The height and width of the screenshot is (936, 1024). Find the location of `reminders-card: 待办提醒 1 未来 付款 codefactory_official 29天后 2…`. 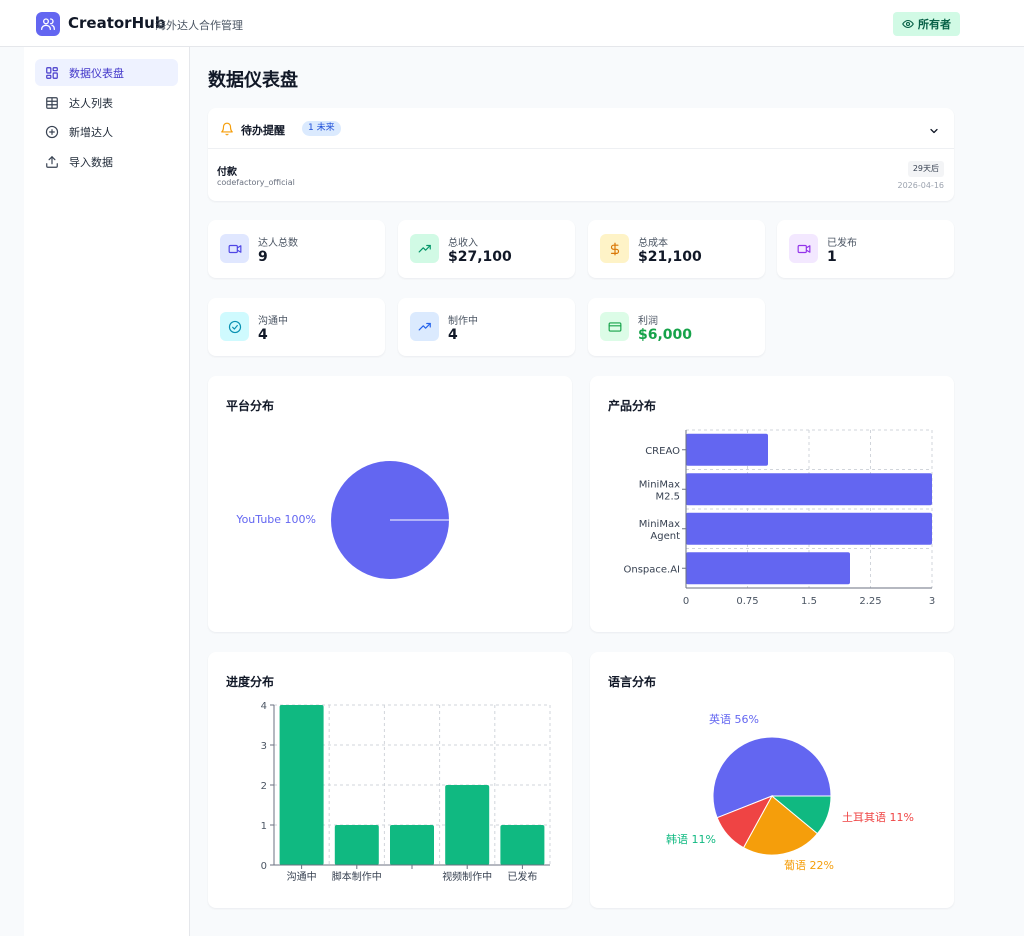

reminders-card: 待办提醒 1 未来 付款 codefactory_official 29天后 2… is located at coordinates (581, 154).